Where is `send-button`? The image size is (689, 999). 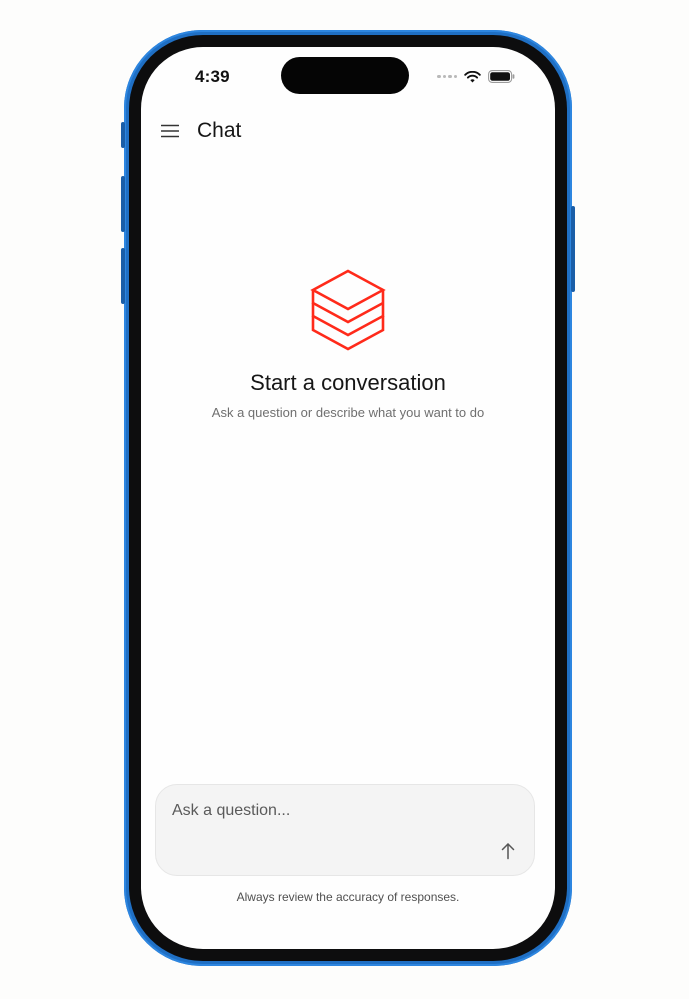
send-button is located at coordinates (508, 851).